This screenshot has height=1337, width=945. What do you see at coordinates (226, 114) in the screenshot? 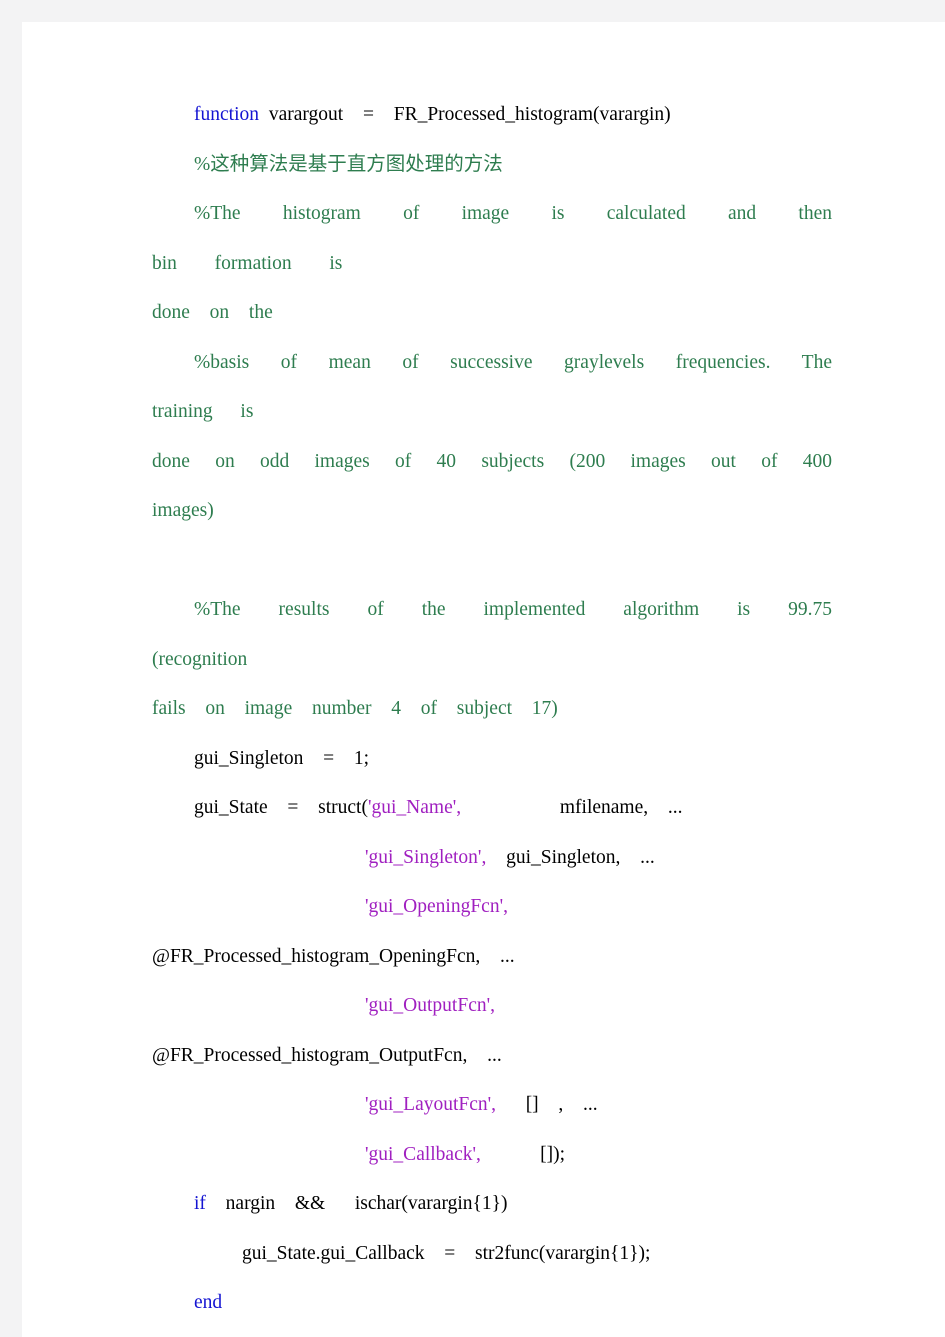
I see `keyword-function: function` at bounding box center [226, 114].